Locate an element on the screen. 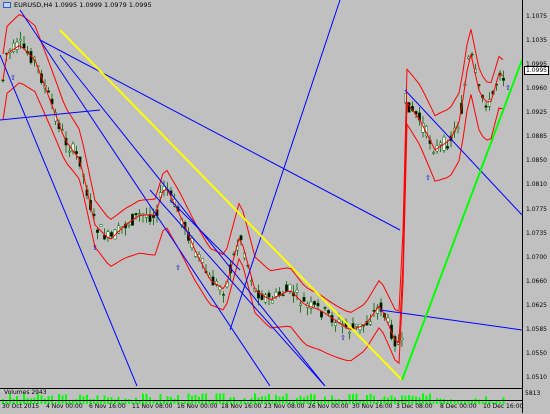 This screenshot has width=550, height=414. price-label: 1.0660 is located at coordinates (536, 281).